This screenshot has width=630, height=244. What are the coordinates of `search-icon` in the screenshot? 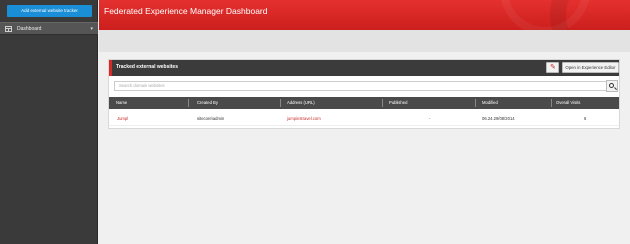 It's located at (611, 85).